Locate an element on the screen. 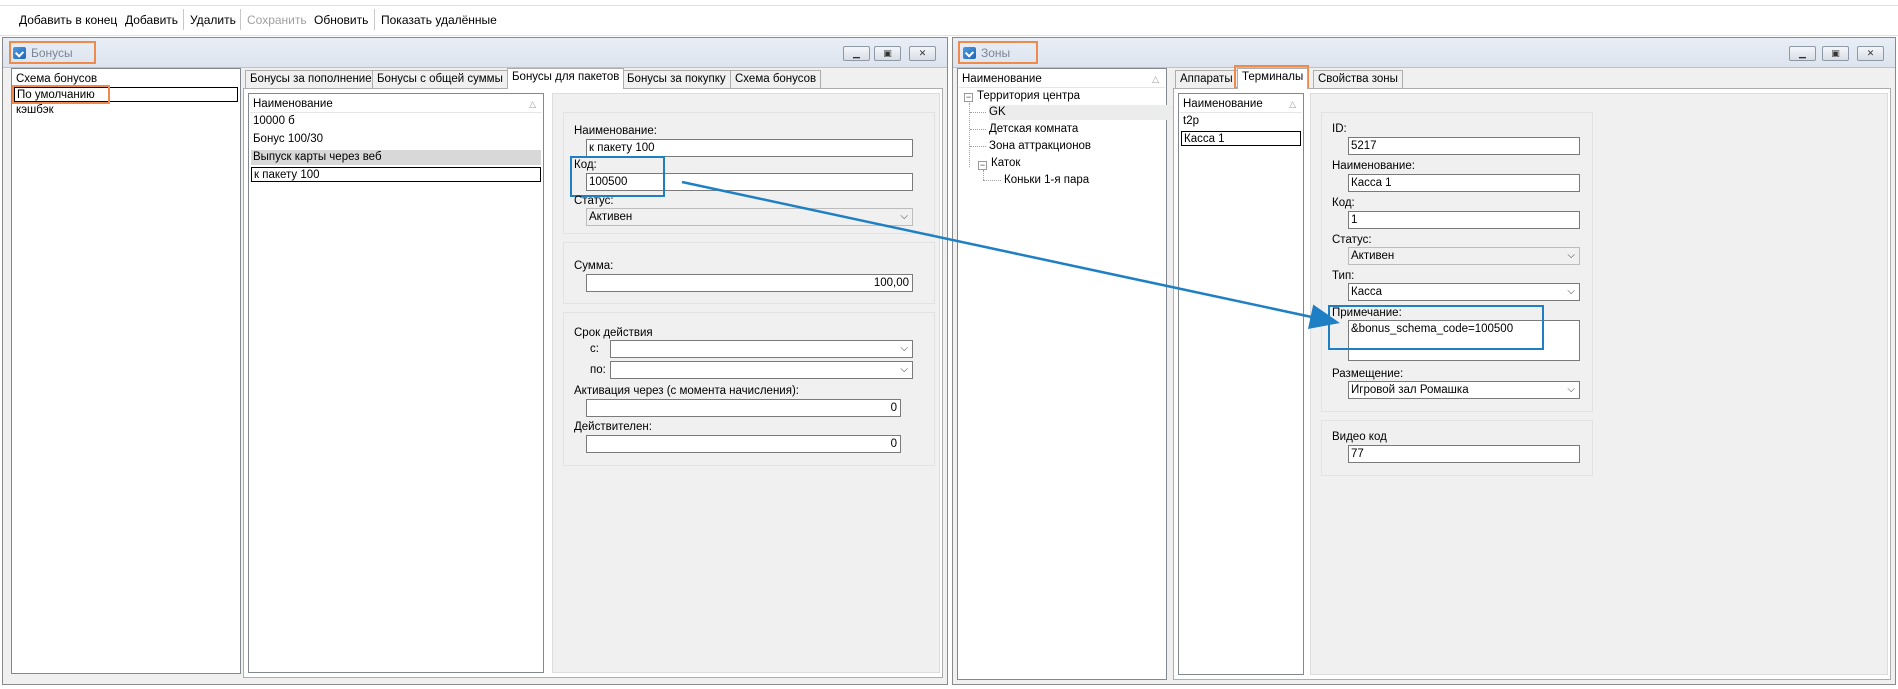  validity-label: Срок действия is located at coordinates (613, 333).